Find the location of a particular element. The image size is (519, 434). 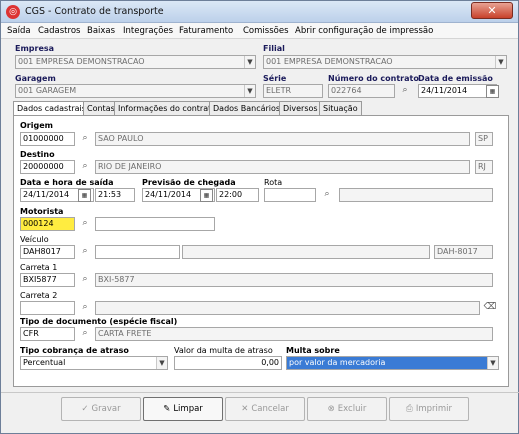

tipodoc-label: Tipo de documento (espécie fiscal) is located at coordinates (99, 321).